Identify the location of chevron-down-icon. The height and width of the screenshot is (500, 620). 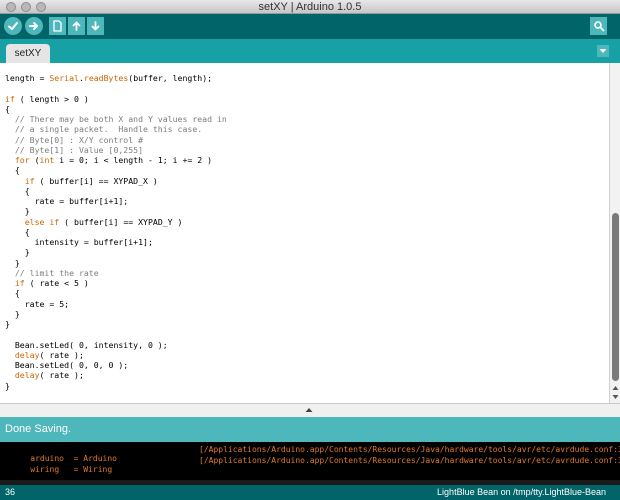
(603, 51).